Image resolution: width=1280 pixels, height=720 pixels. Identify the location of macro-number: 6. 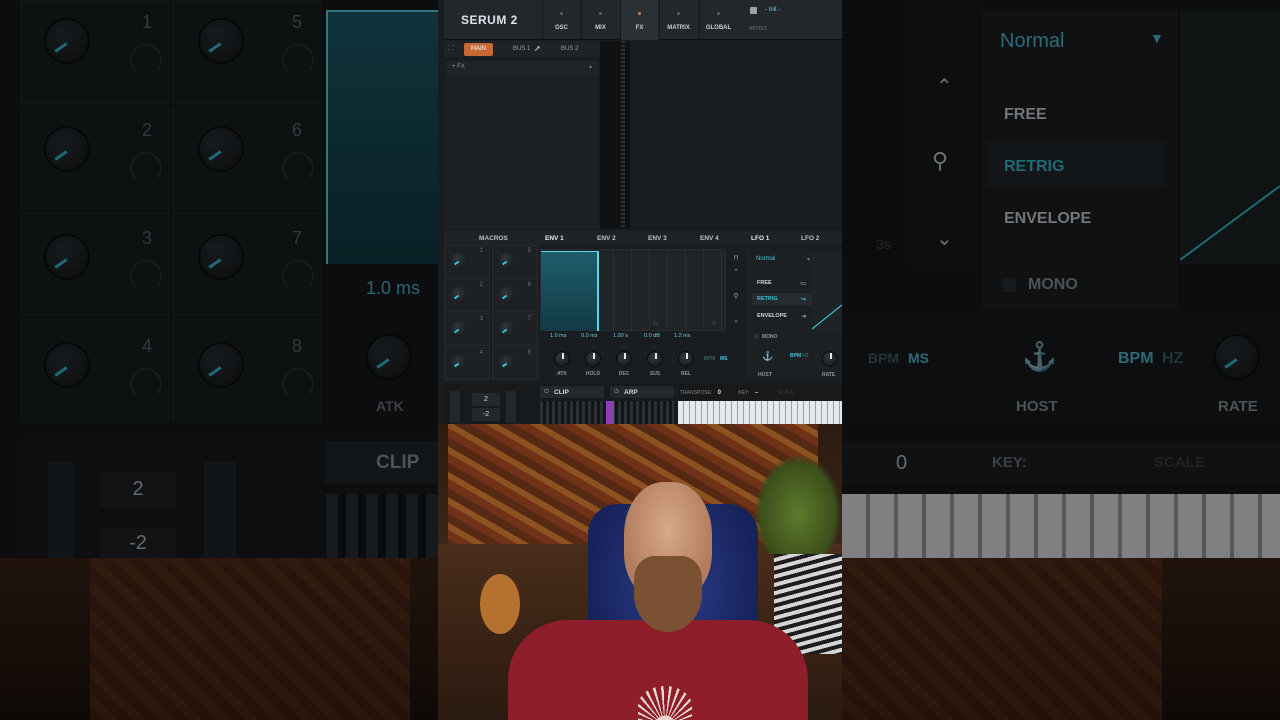
(529, 285).